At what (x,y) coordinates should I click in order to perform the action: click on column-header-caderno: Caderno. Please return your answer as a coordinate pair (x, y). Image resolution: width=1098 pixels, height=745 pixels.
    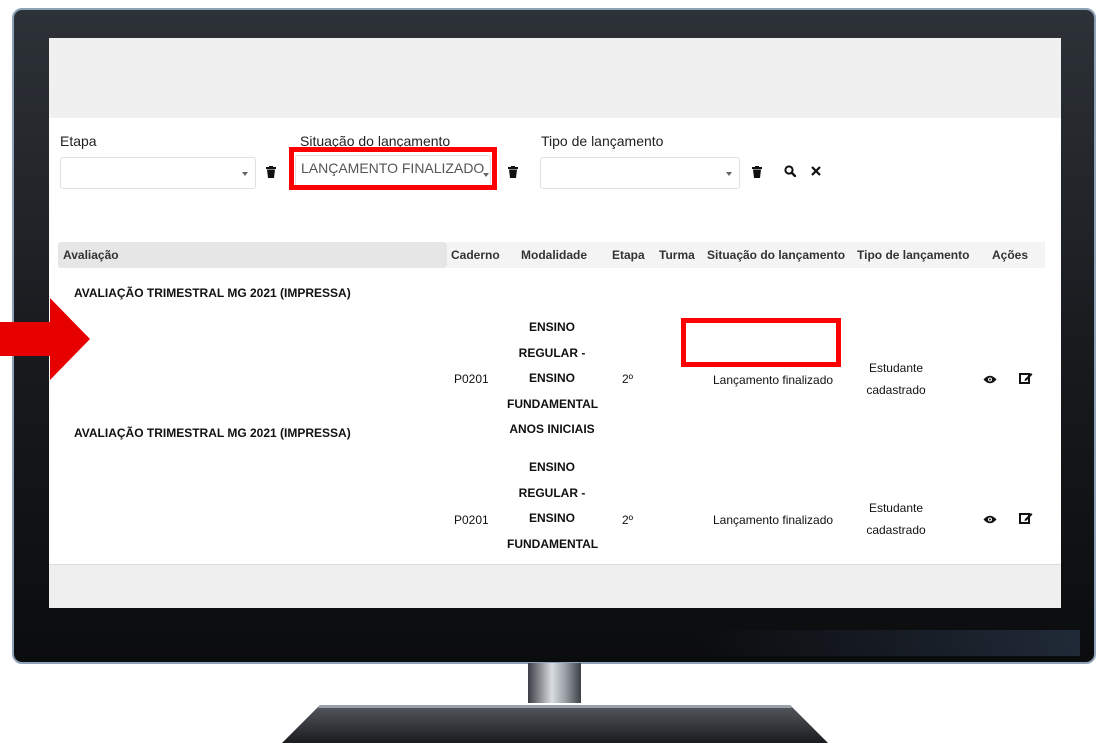
    Looking at the image, I should click on (475, 255).